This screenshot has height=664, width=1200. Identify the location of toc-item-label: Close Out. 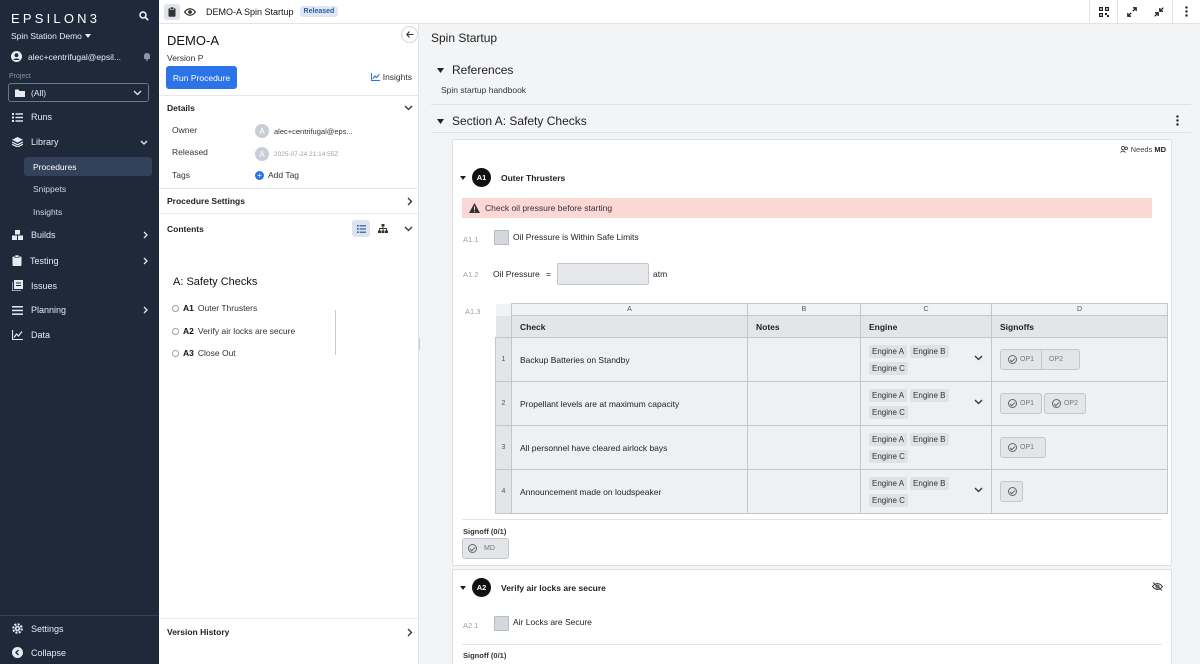
(216, 353).